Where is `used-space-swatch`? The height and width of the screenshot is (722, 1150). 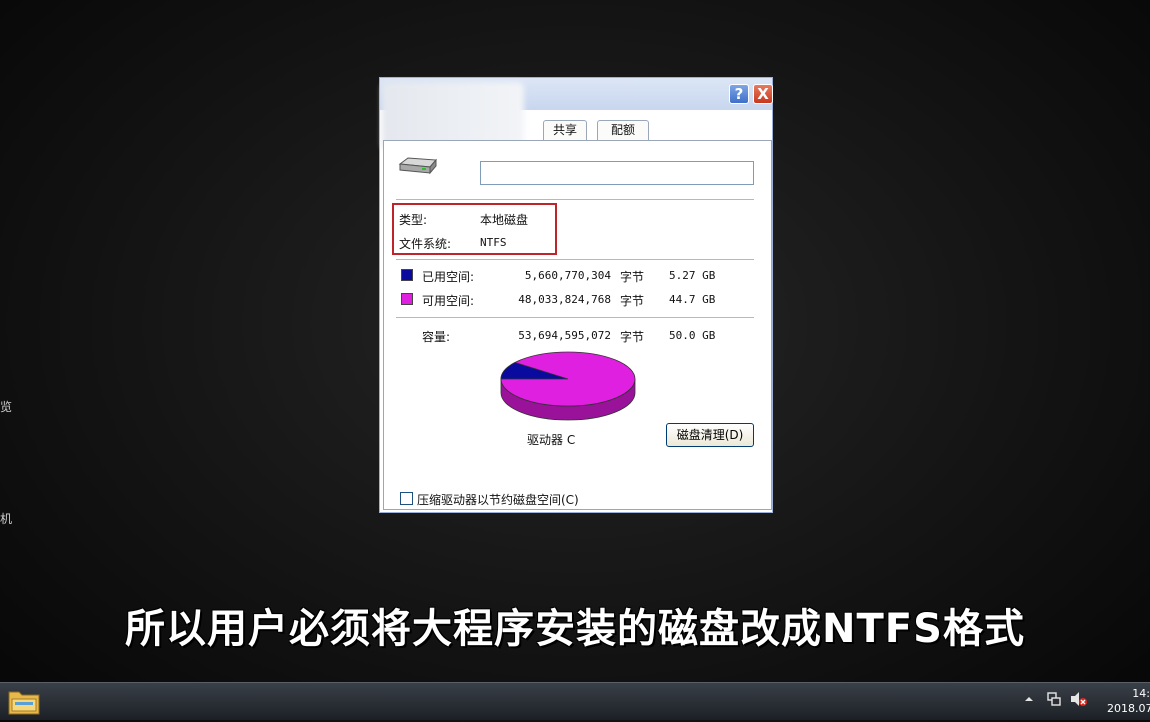 used-space-swatch is located at coordinates (407, 275).